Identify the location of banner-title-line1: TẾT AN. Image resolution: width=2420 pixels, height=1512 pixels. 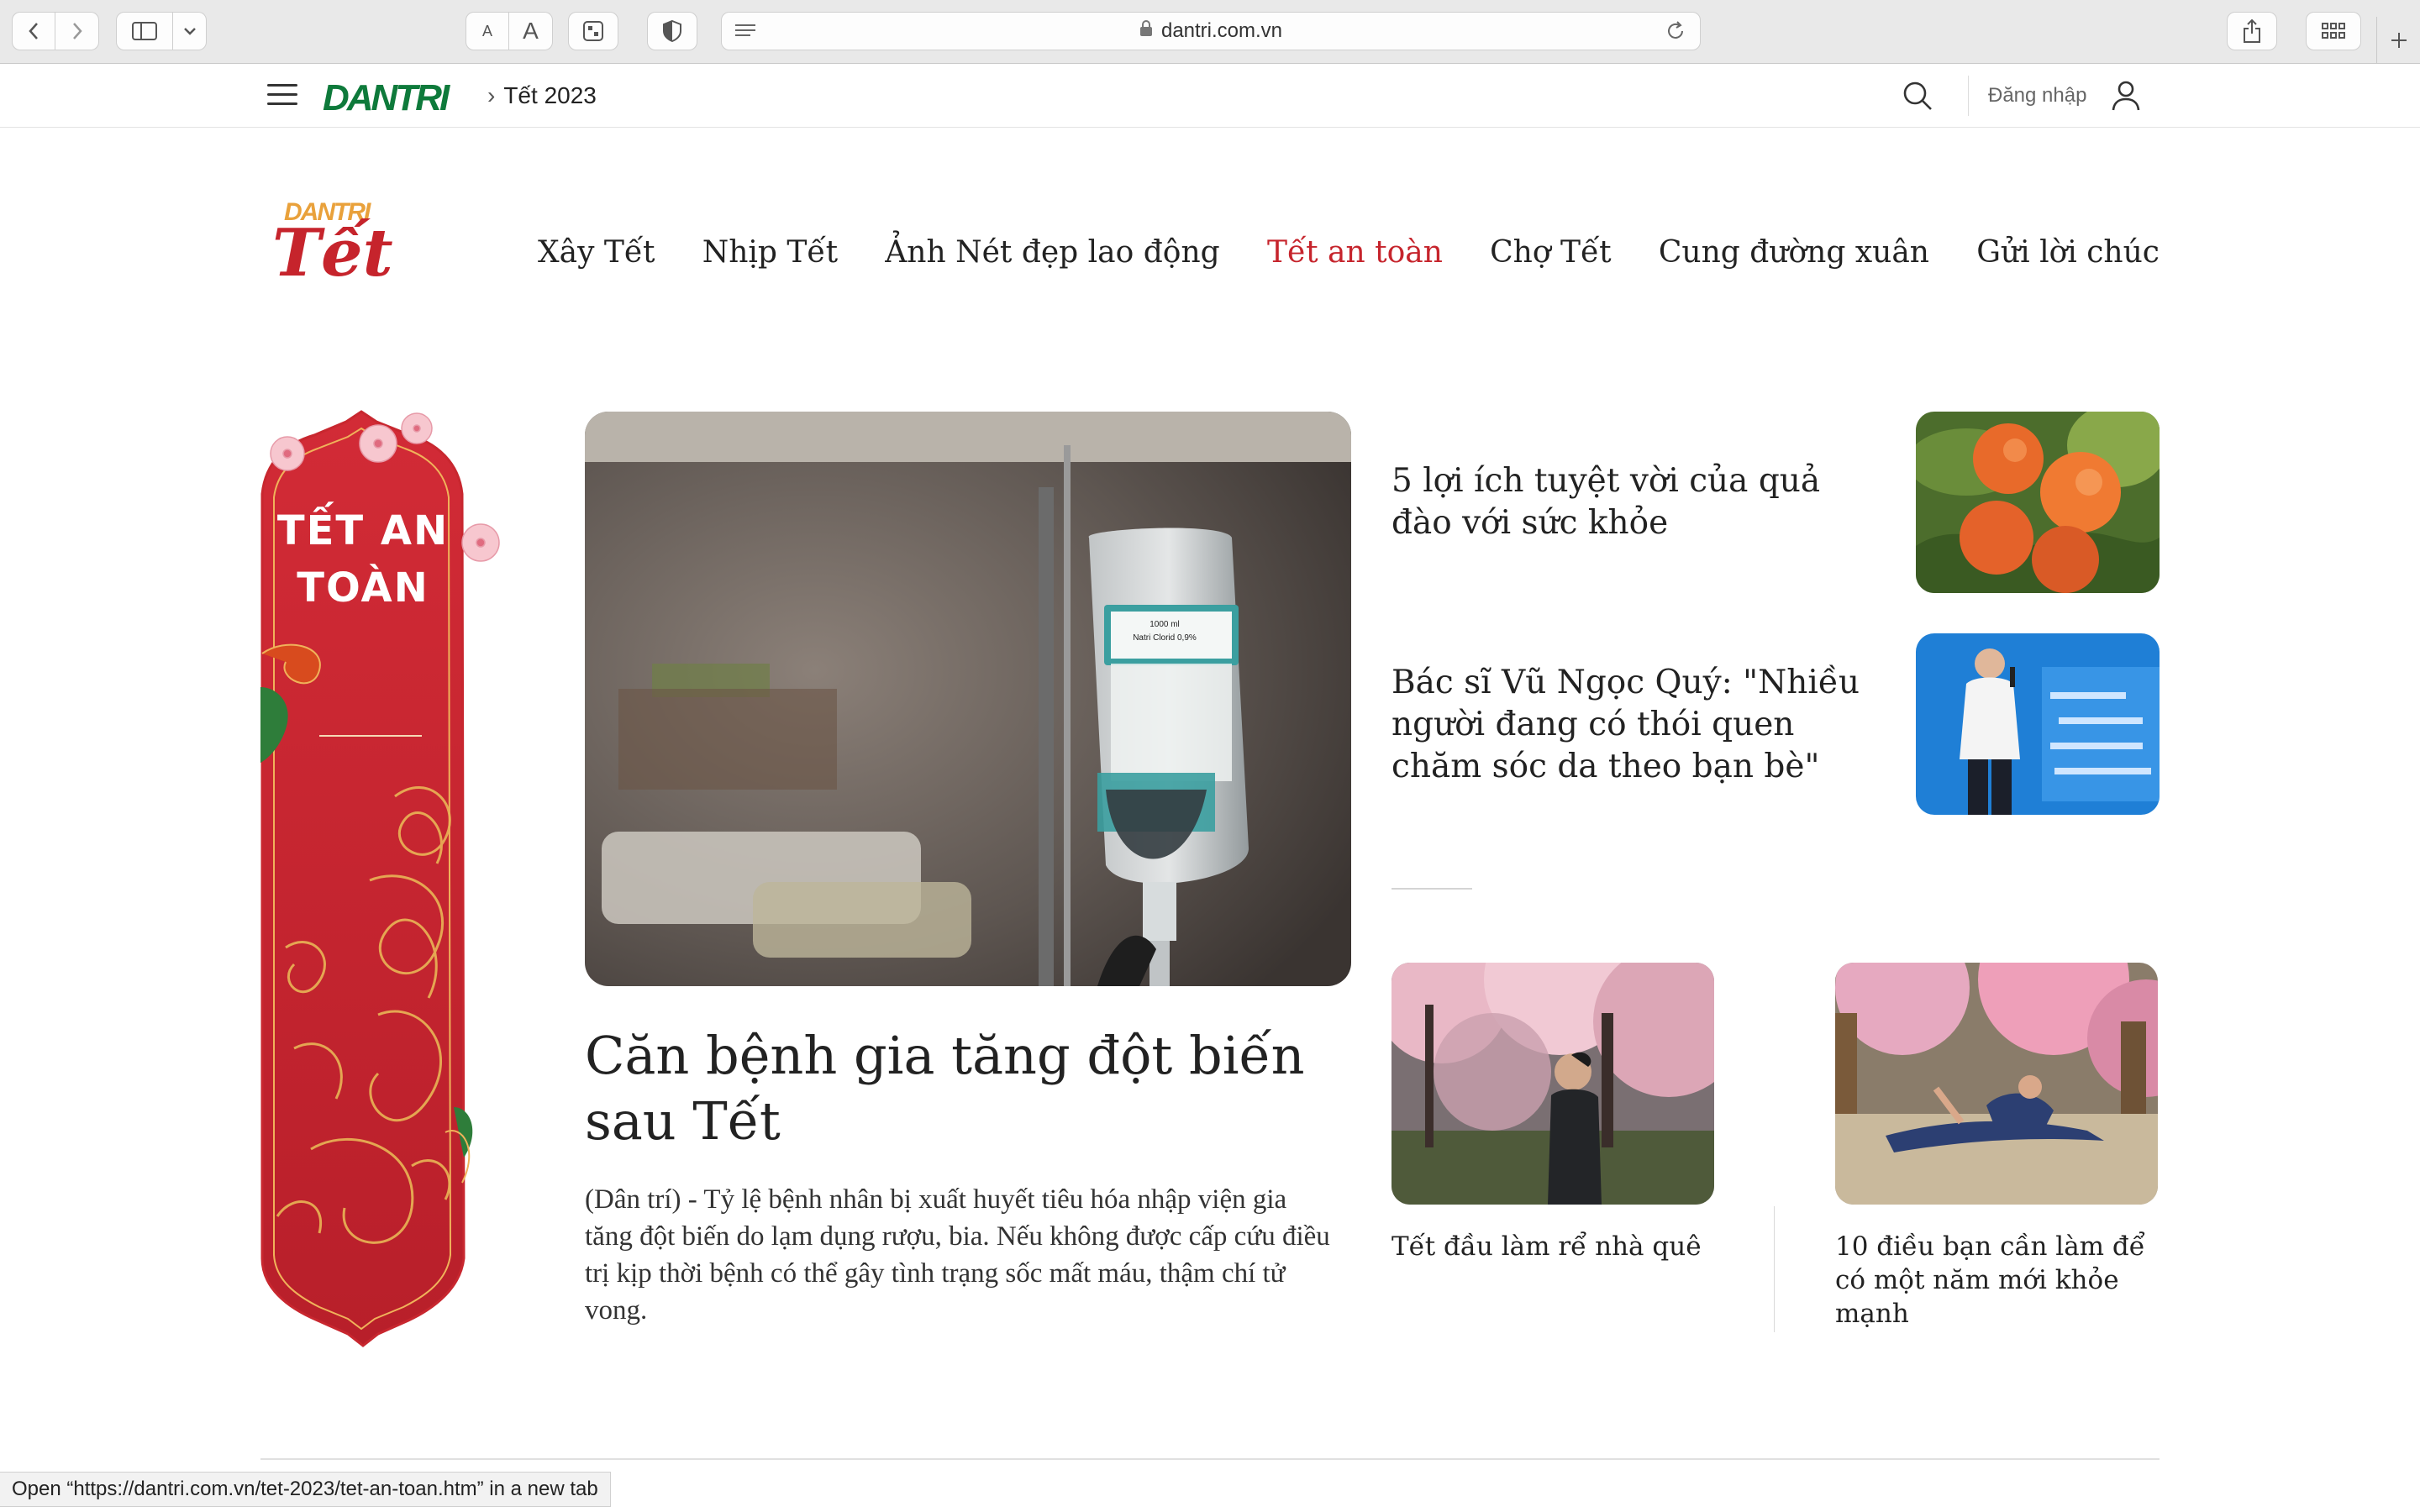
(363, 530).